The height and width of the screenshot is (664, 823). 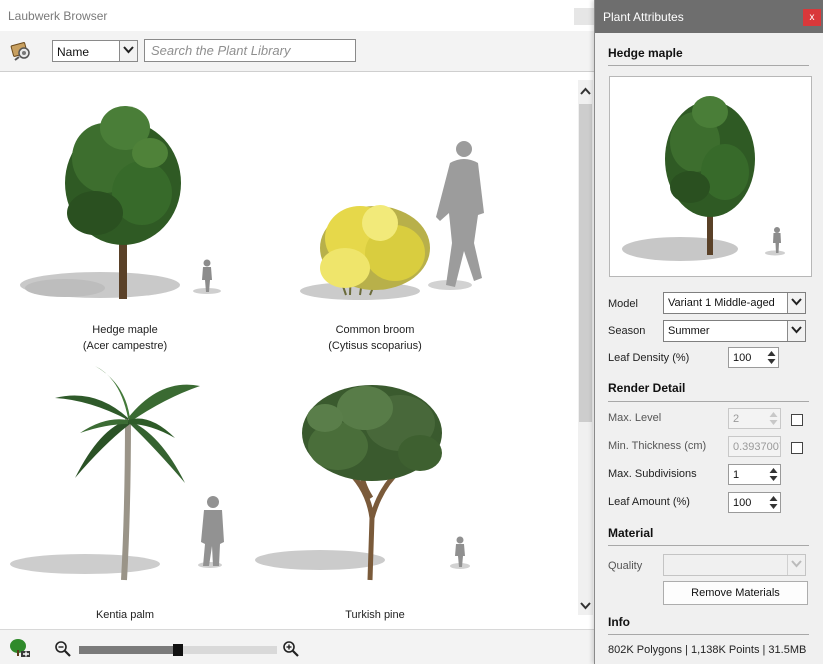 I want to click on plant-latin-name: (Cytisus scoparius), so click(x=375, y=346).